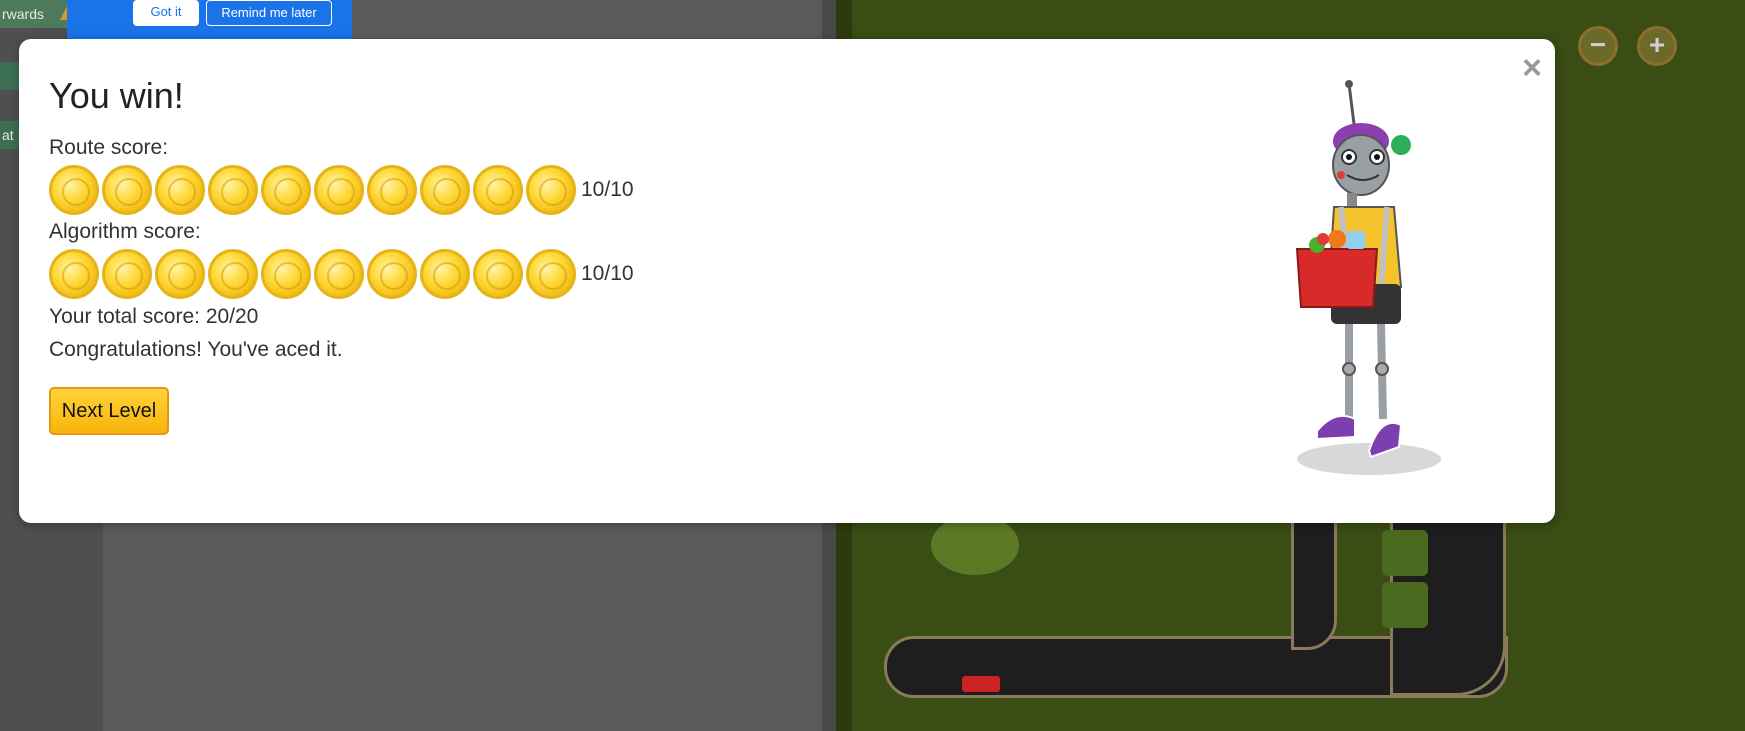  I want to click on total-score: Your total score: 20/20, so click(154, 316).